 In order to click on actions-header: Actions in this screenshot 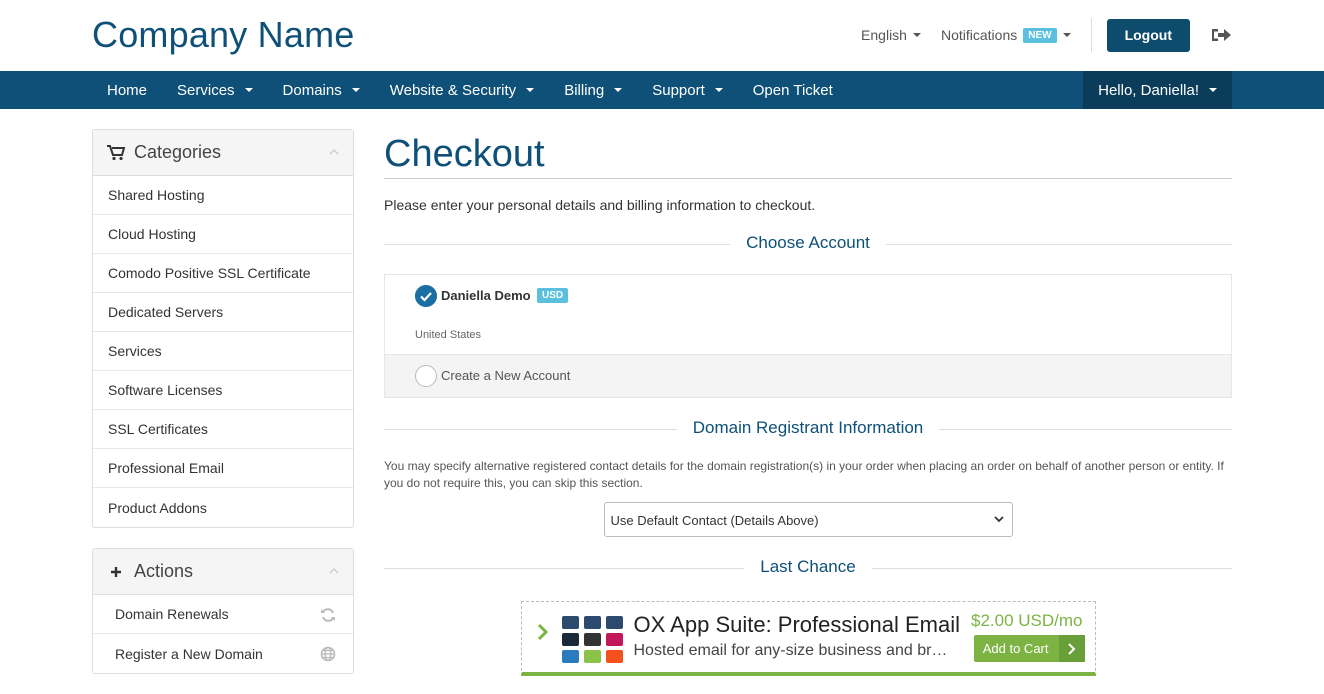, I will do `click(223, 572)`.